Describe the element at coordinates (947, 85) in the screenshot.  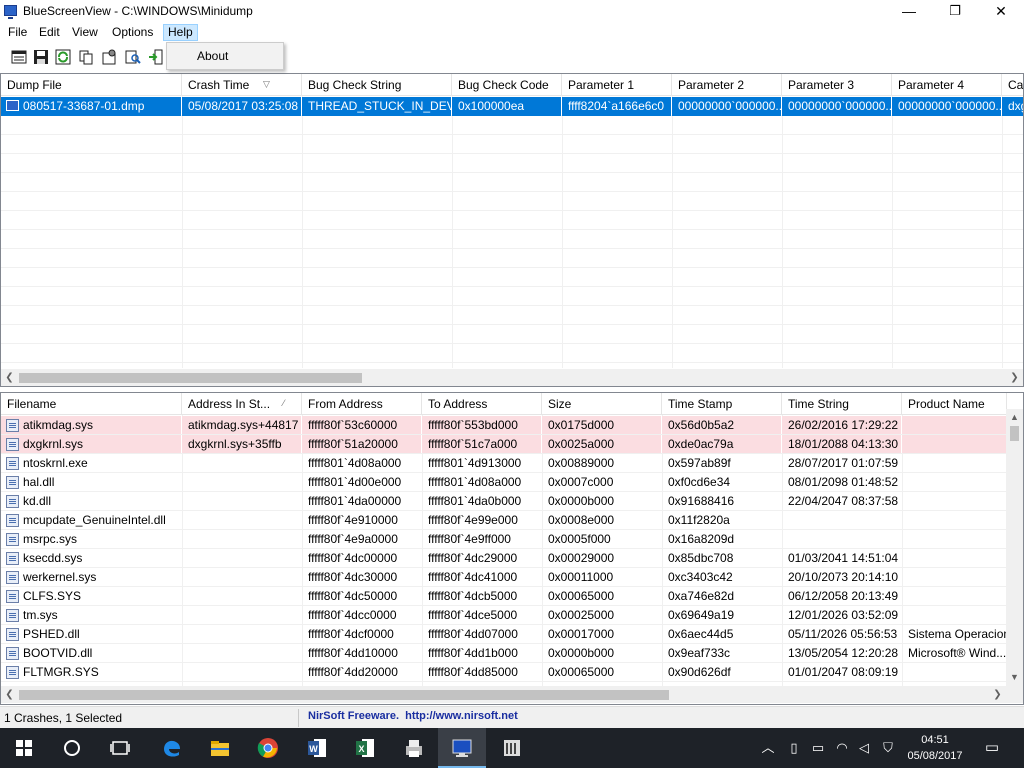
I see `col-parameter-4: Parameter 4` at that location.